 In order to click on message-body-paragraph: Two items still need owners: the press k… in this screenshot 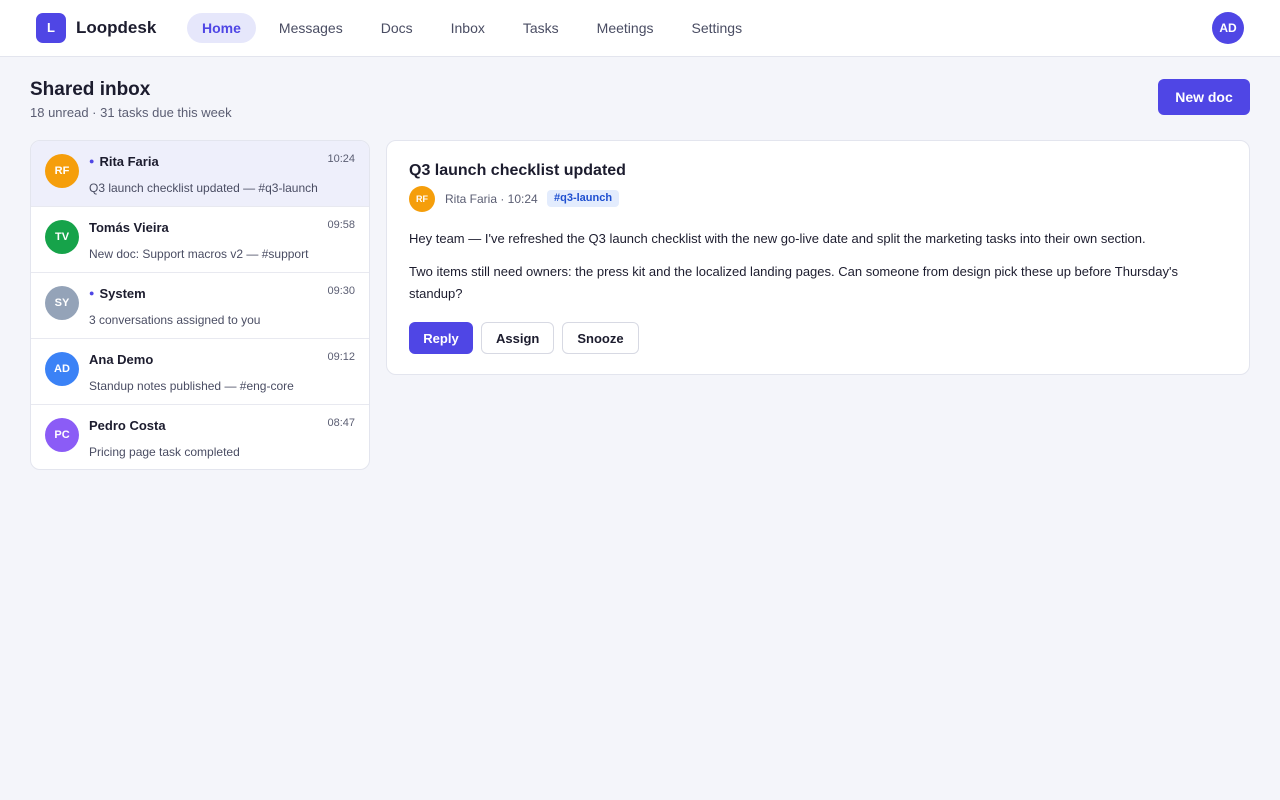, I will do `click(793, 282)`.